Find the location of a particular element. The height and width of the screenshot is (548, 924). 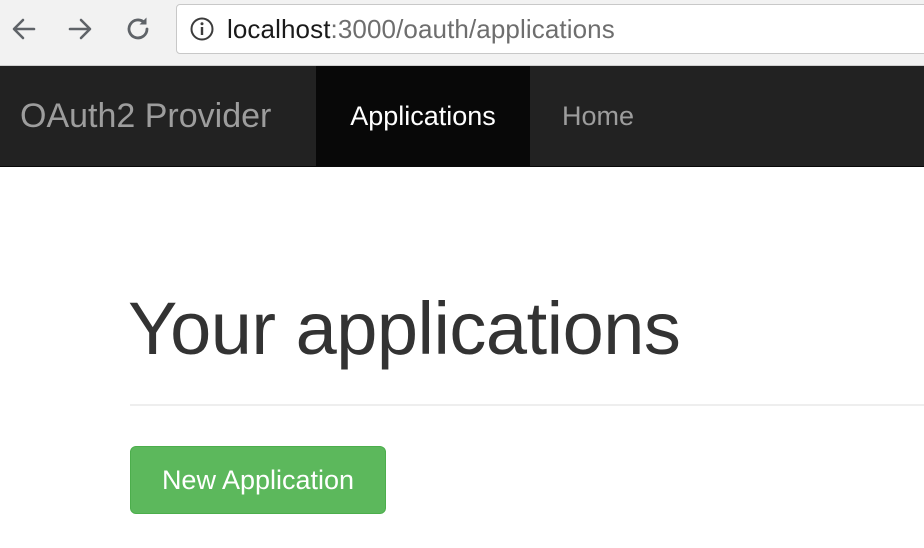

url-path: :3000/oauth/applications is located at coordinates (472, 28).